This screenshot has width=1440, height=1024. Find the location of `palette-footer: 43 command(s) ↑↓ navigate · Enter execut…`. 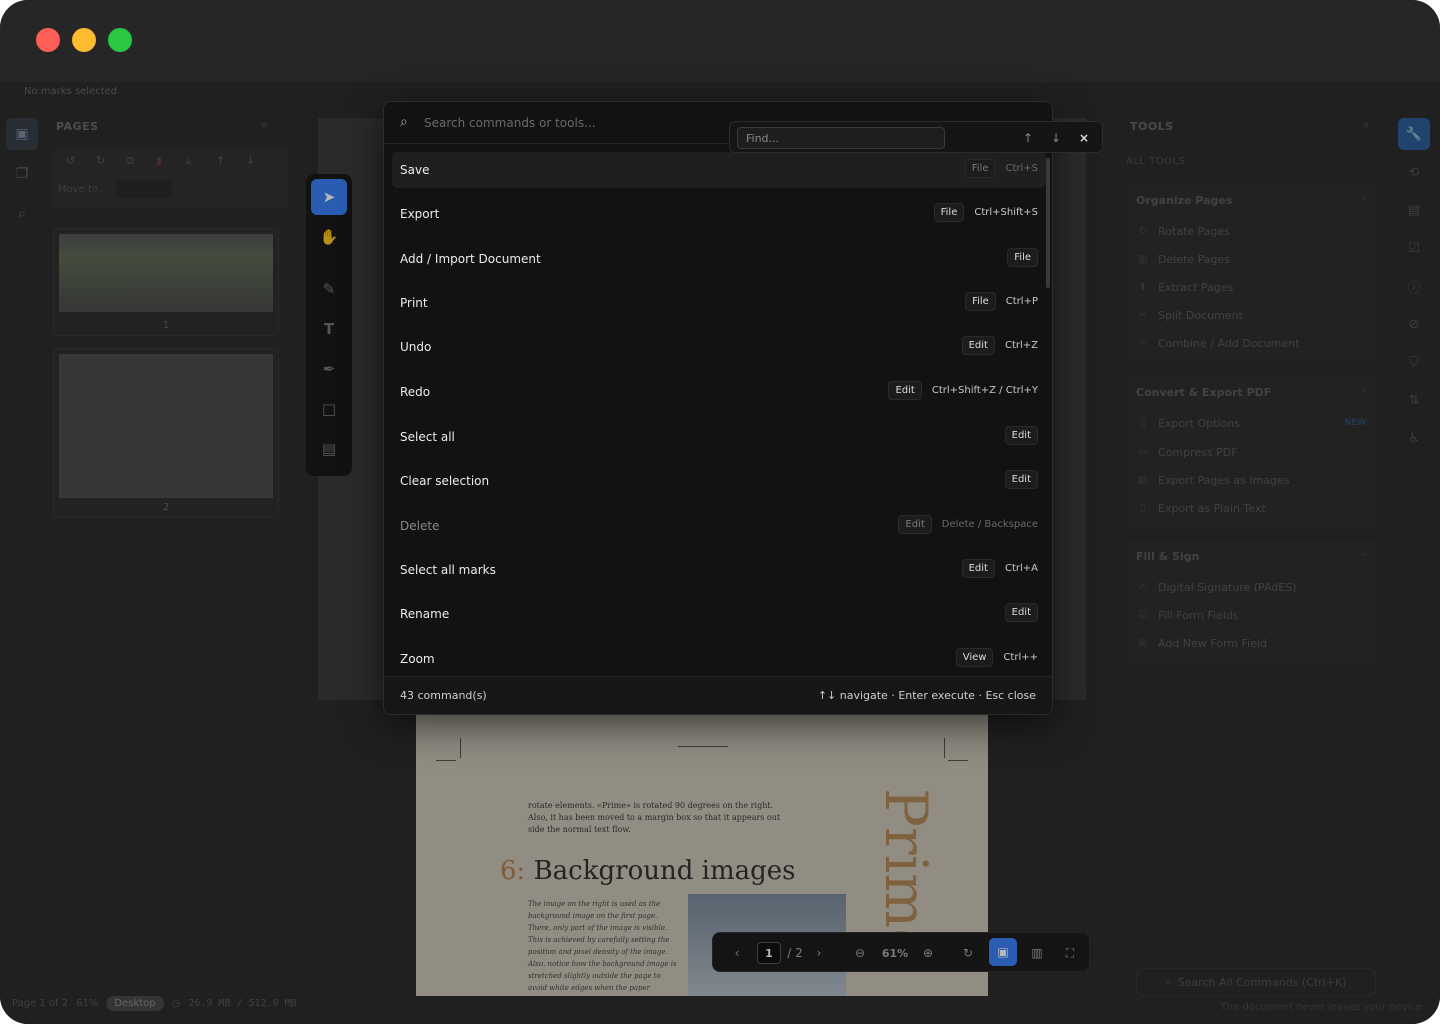

palette-footer: 43 command(s) ↑↓ navigate · Enter execut… is located at coordinates (718, 695).